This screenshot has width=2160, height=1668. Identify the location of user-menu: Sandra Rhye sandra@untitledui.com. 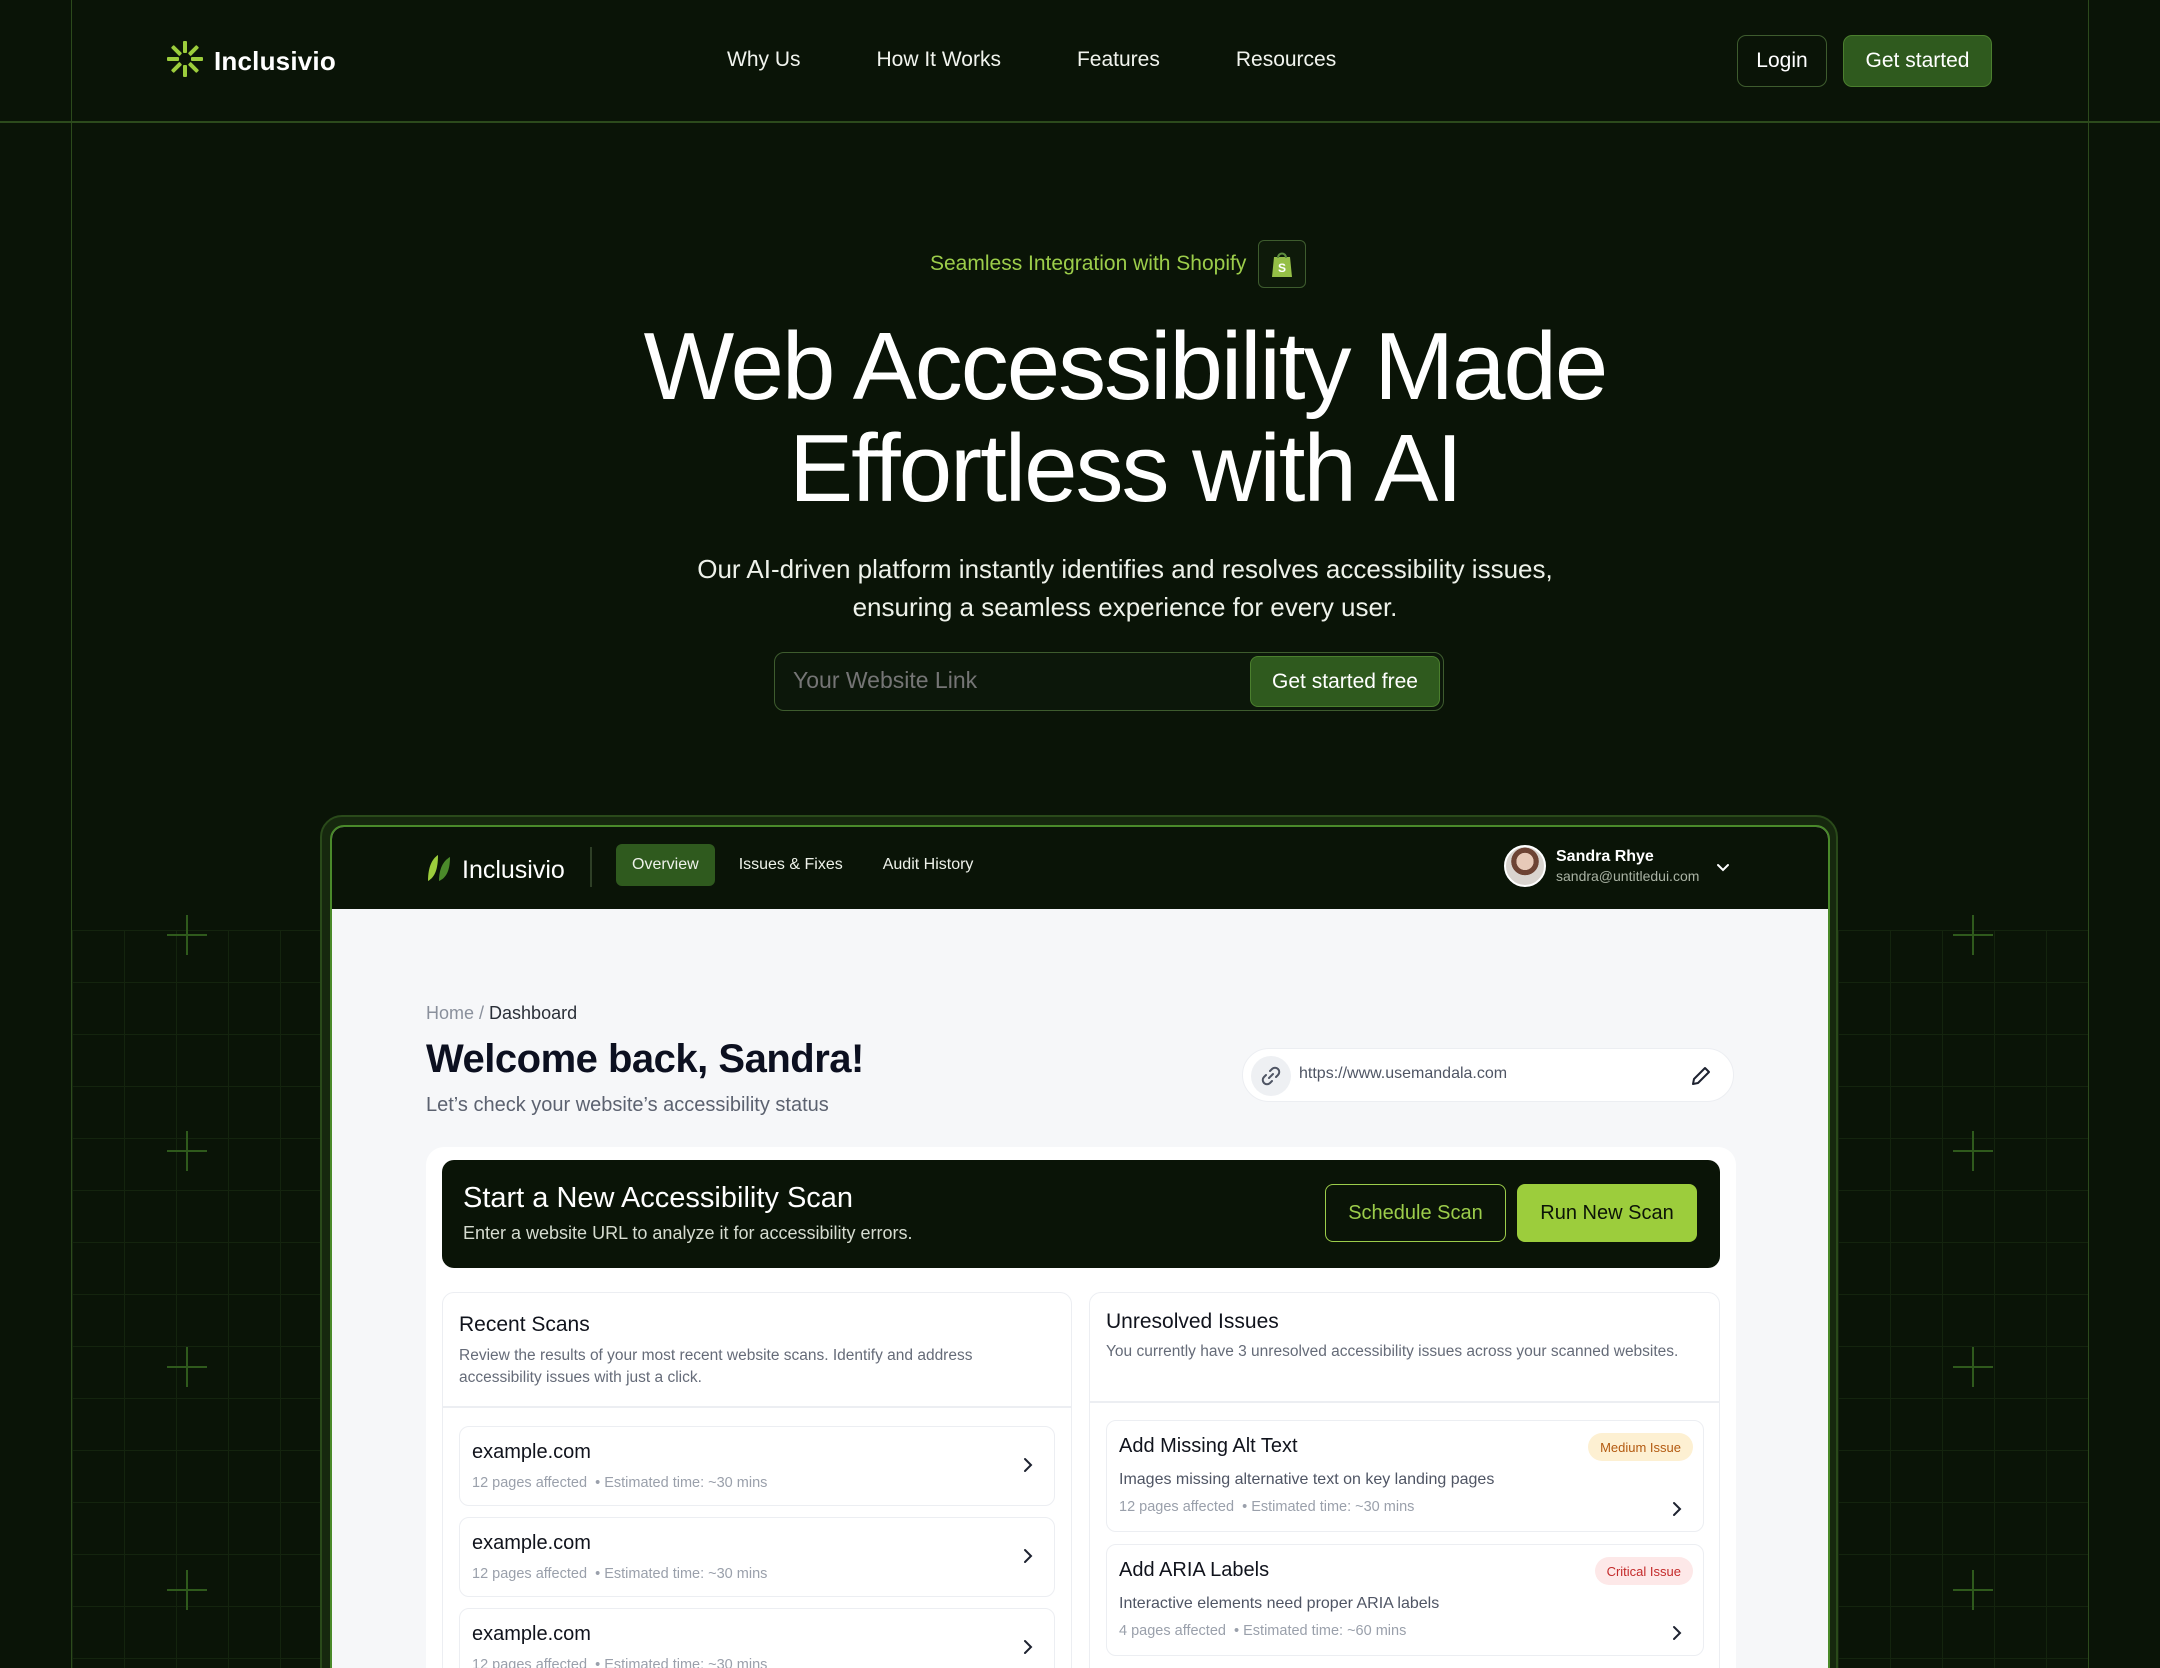
(1601, 866).